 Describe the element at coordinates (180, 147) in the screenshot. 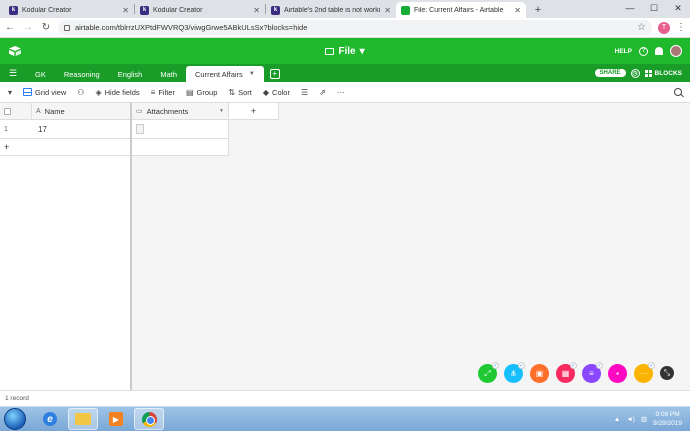

I see `add-row-extension` at that location.